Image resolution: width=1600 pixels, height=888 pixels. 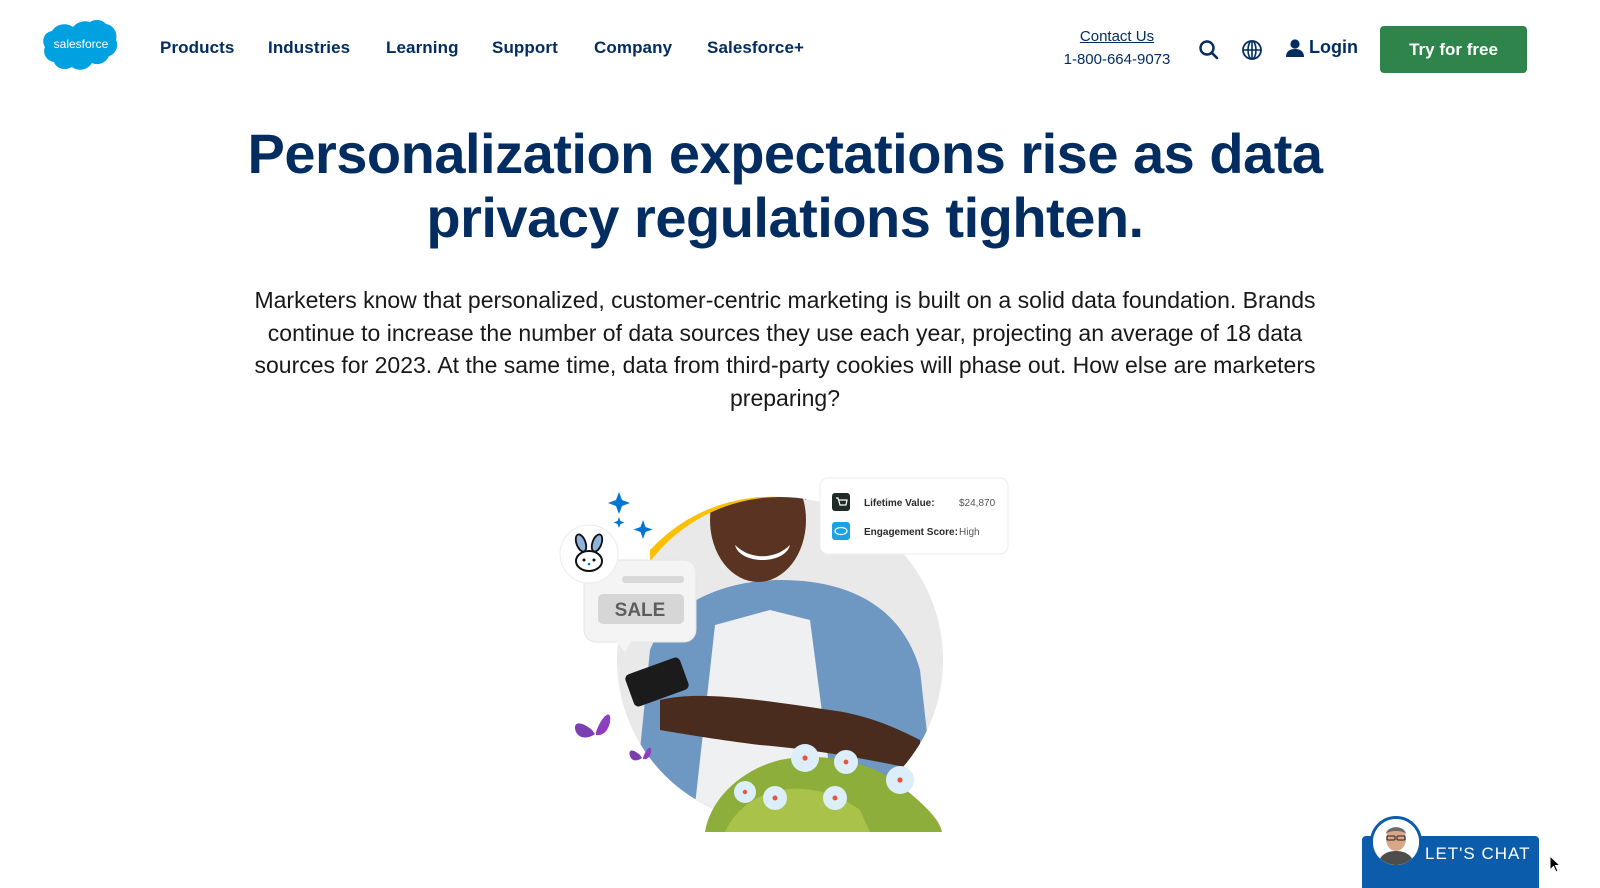 What do you see at coordinates (785, 217) in the screenshot?
I see `headline-line-2: privacy regulations tighten.` at bounding box center [785, 217].